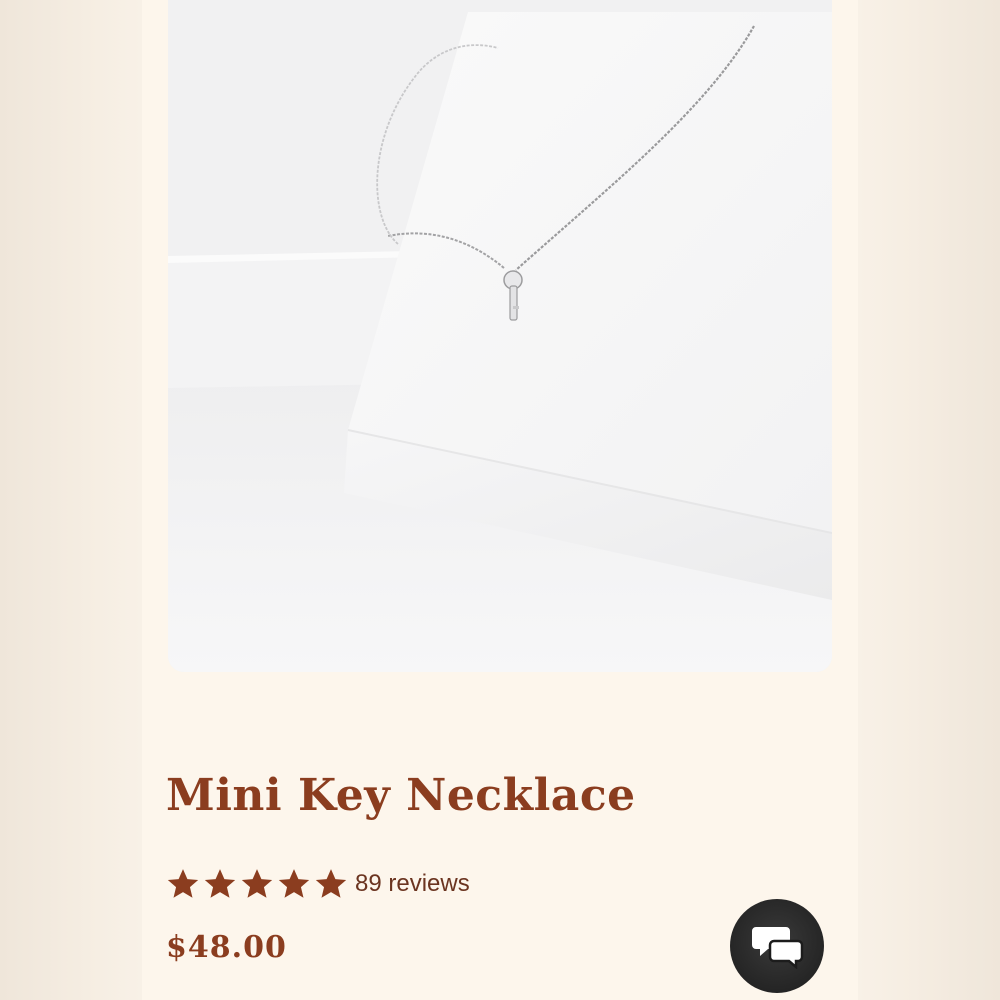  I want to click on star-rating, so click(258, 884).